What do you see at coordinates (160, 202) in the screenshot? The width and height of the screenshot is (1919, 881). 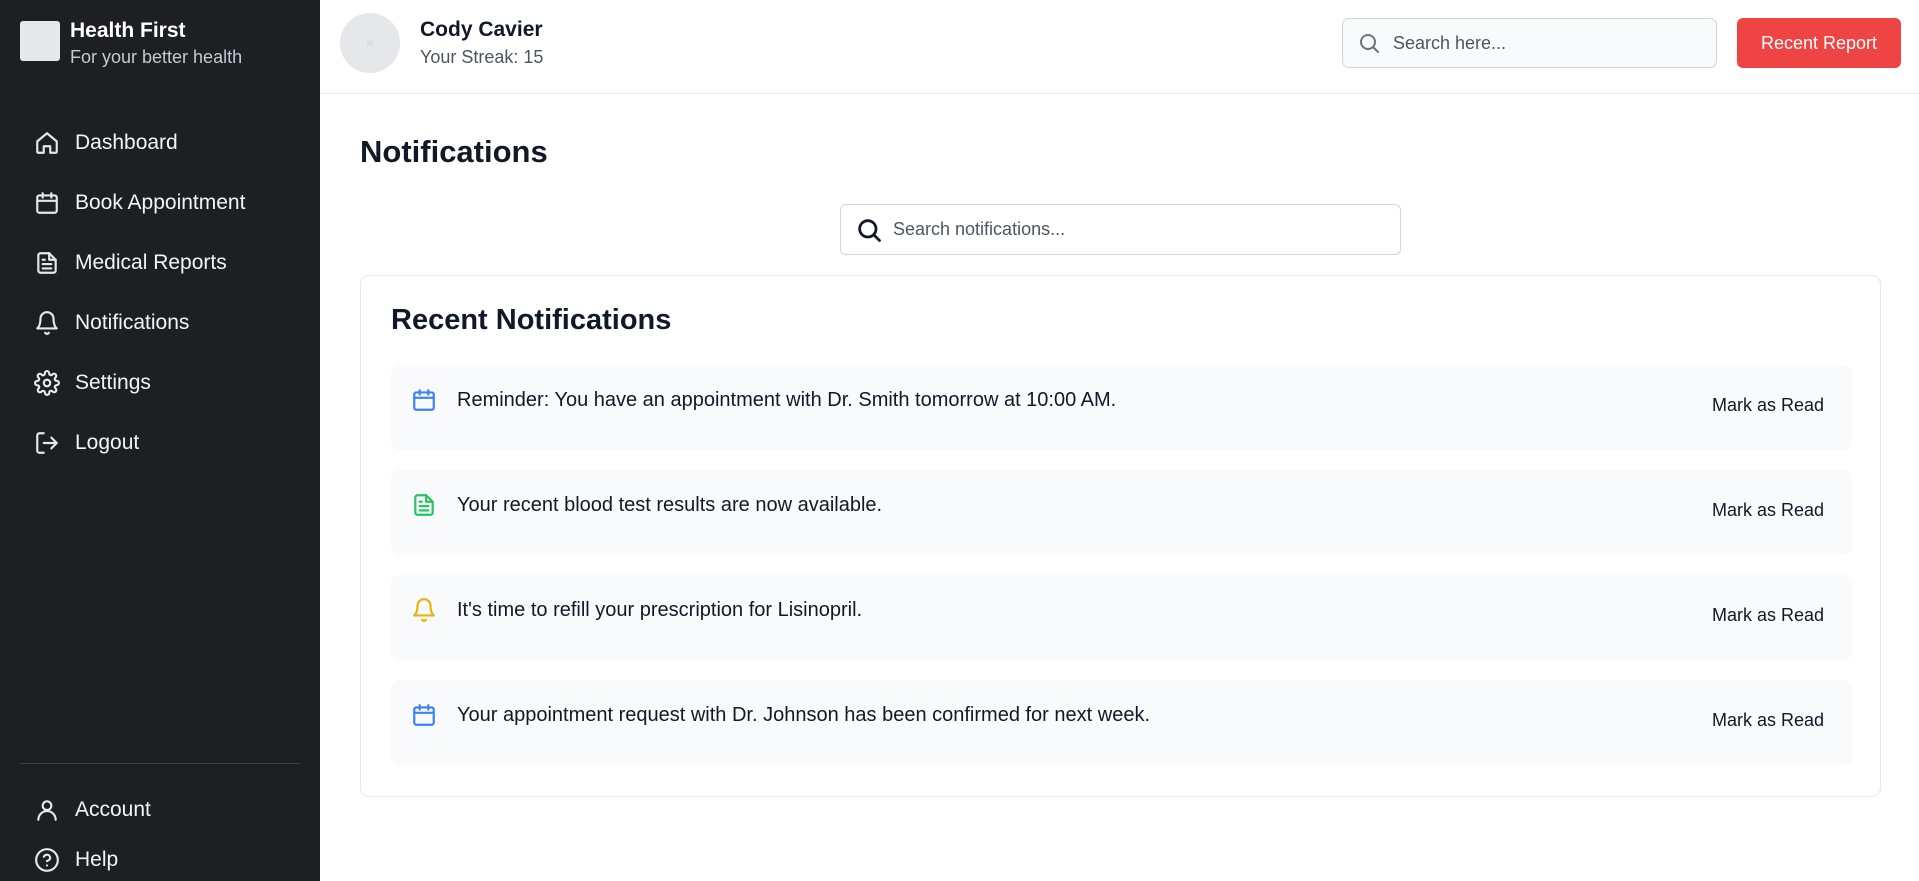 I see `sidebar-item-label: Book Appointment` at bounding box center [160, 202].